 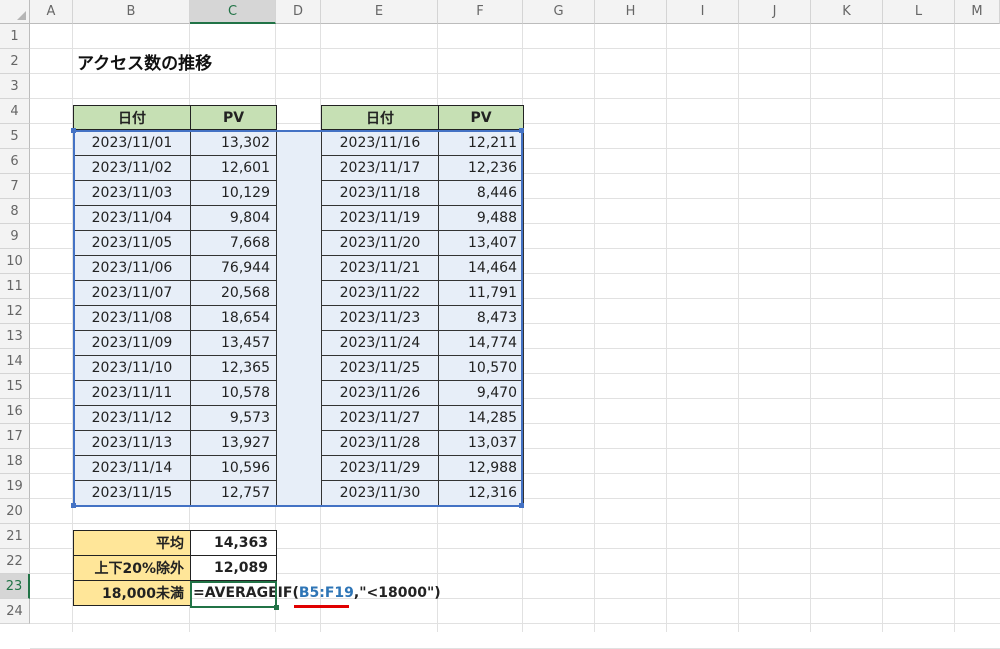 What do you see at coordinates (919, 12) in the screenshot?
I see `column-header-l: L` at bounding box center [919, 12].